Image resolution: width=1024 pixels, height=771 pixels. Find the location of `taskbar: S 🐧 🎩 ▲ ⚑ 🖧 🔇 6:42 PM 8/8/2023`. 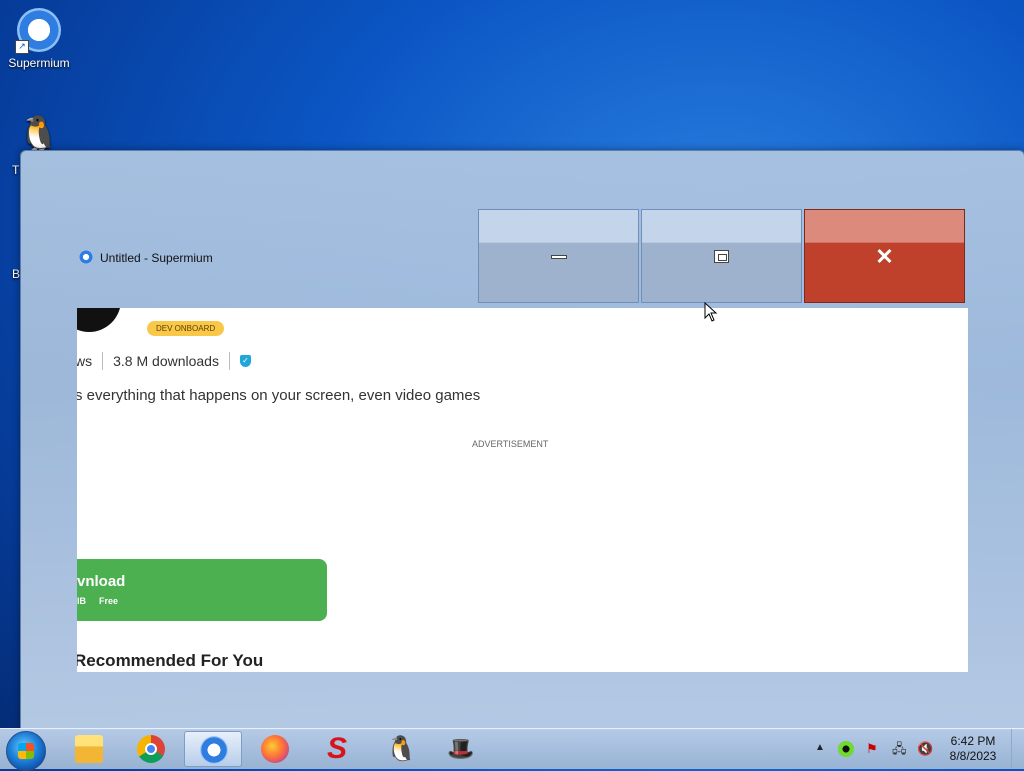

taskbar: S 🐧 🎩 ▲ ⚑ 🖧 🔇 6:42 PM 8/8/2023 is located at coordinates (512, 749).